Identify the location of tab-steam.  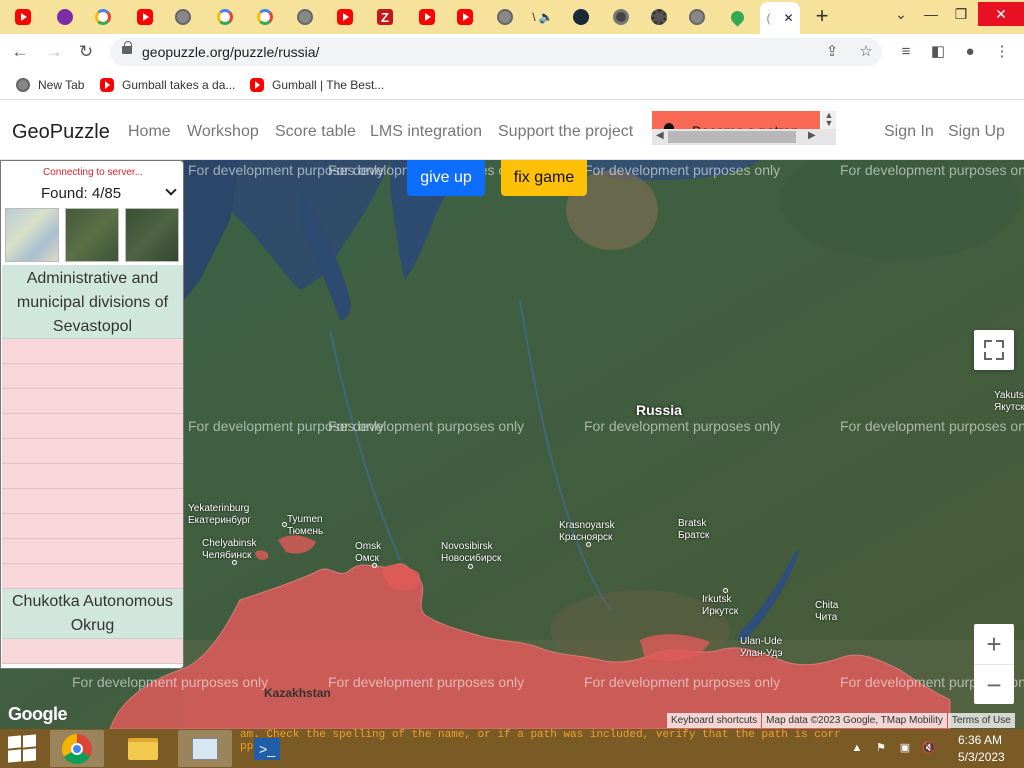
(581, 17).